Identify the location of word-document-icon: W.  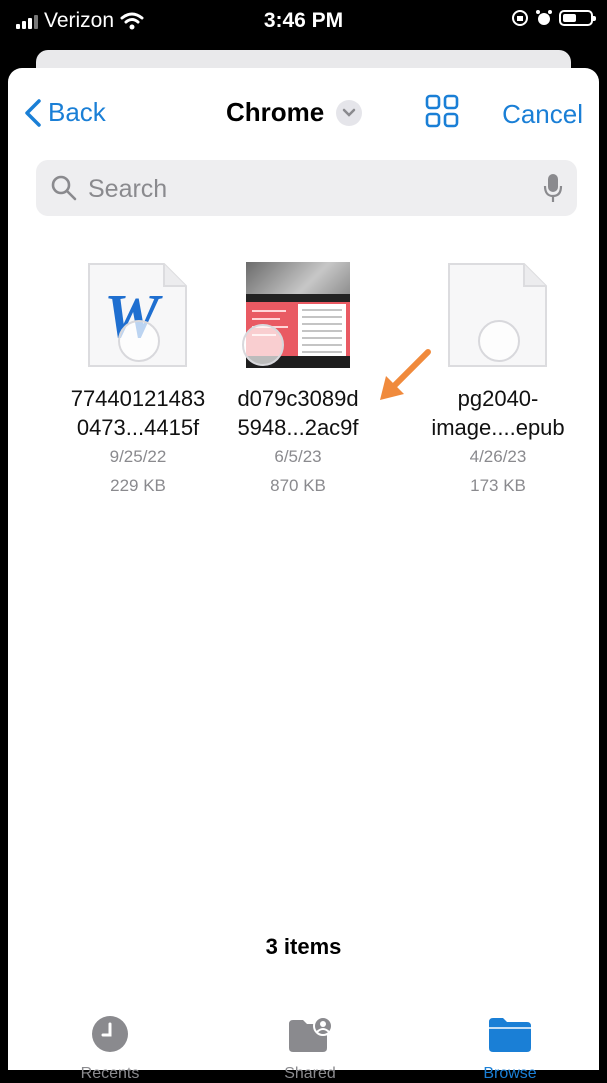
(138, 316).